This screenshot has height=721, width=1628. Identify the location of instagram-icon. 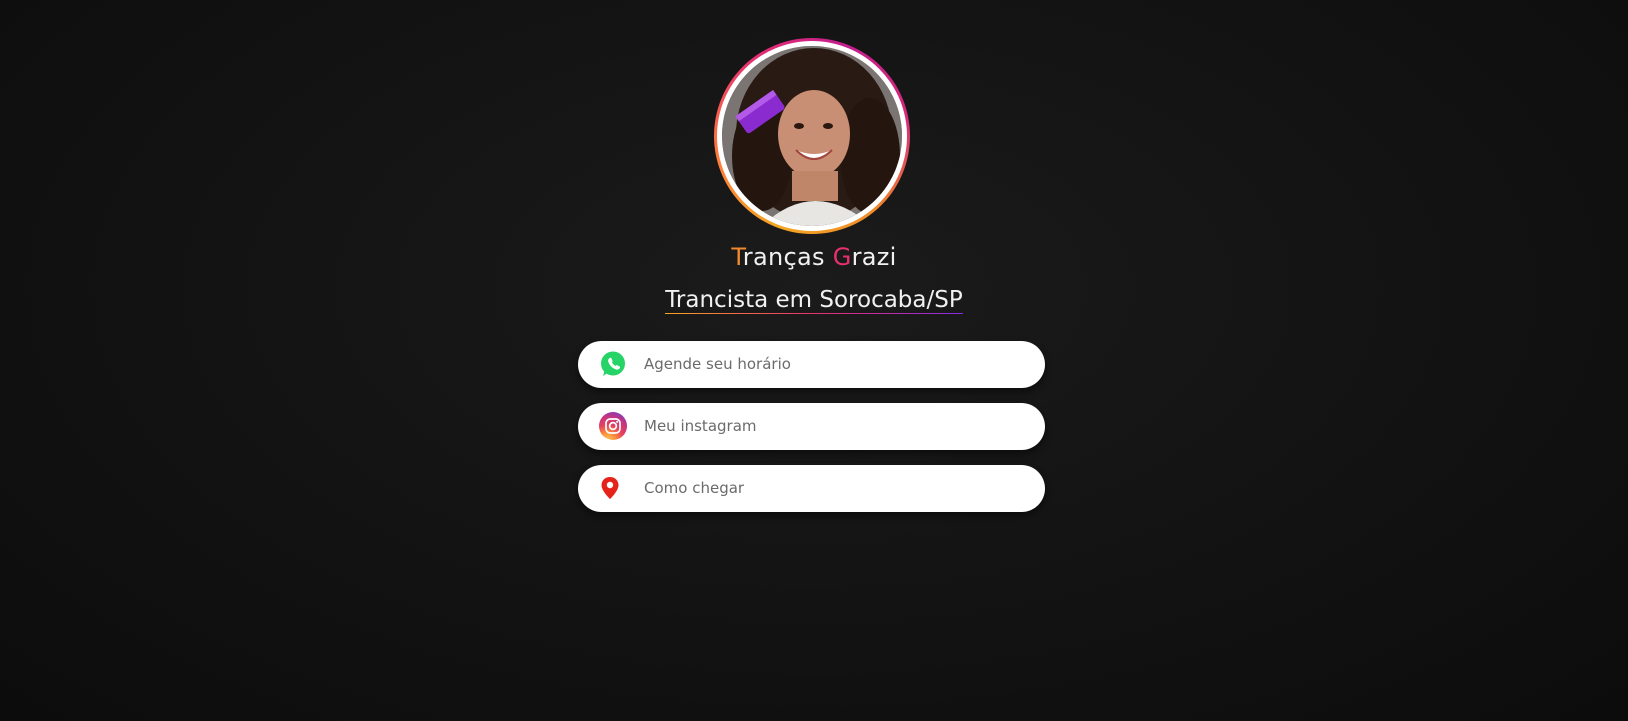
(613, 426).